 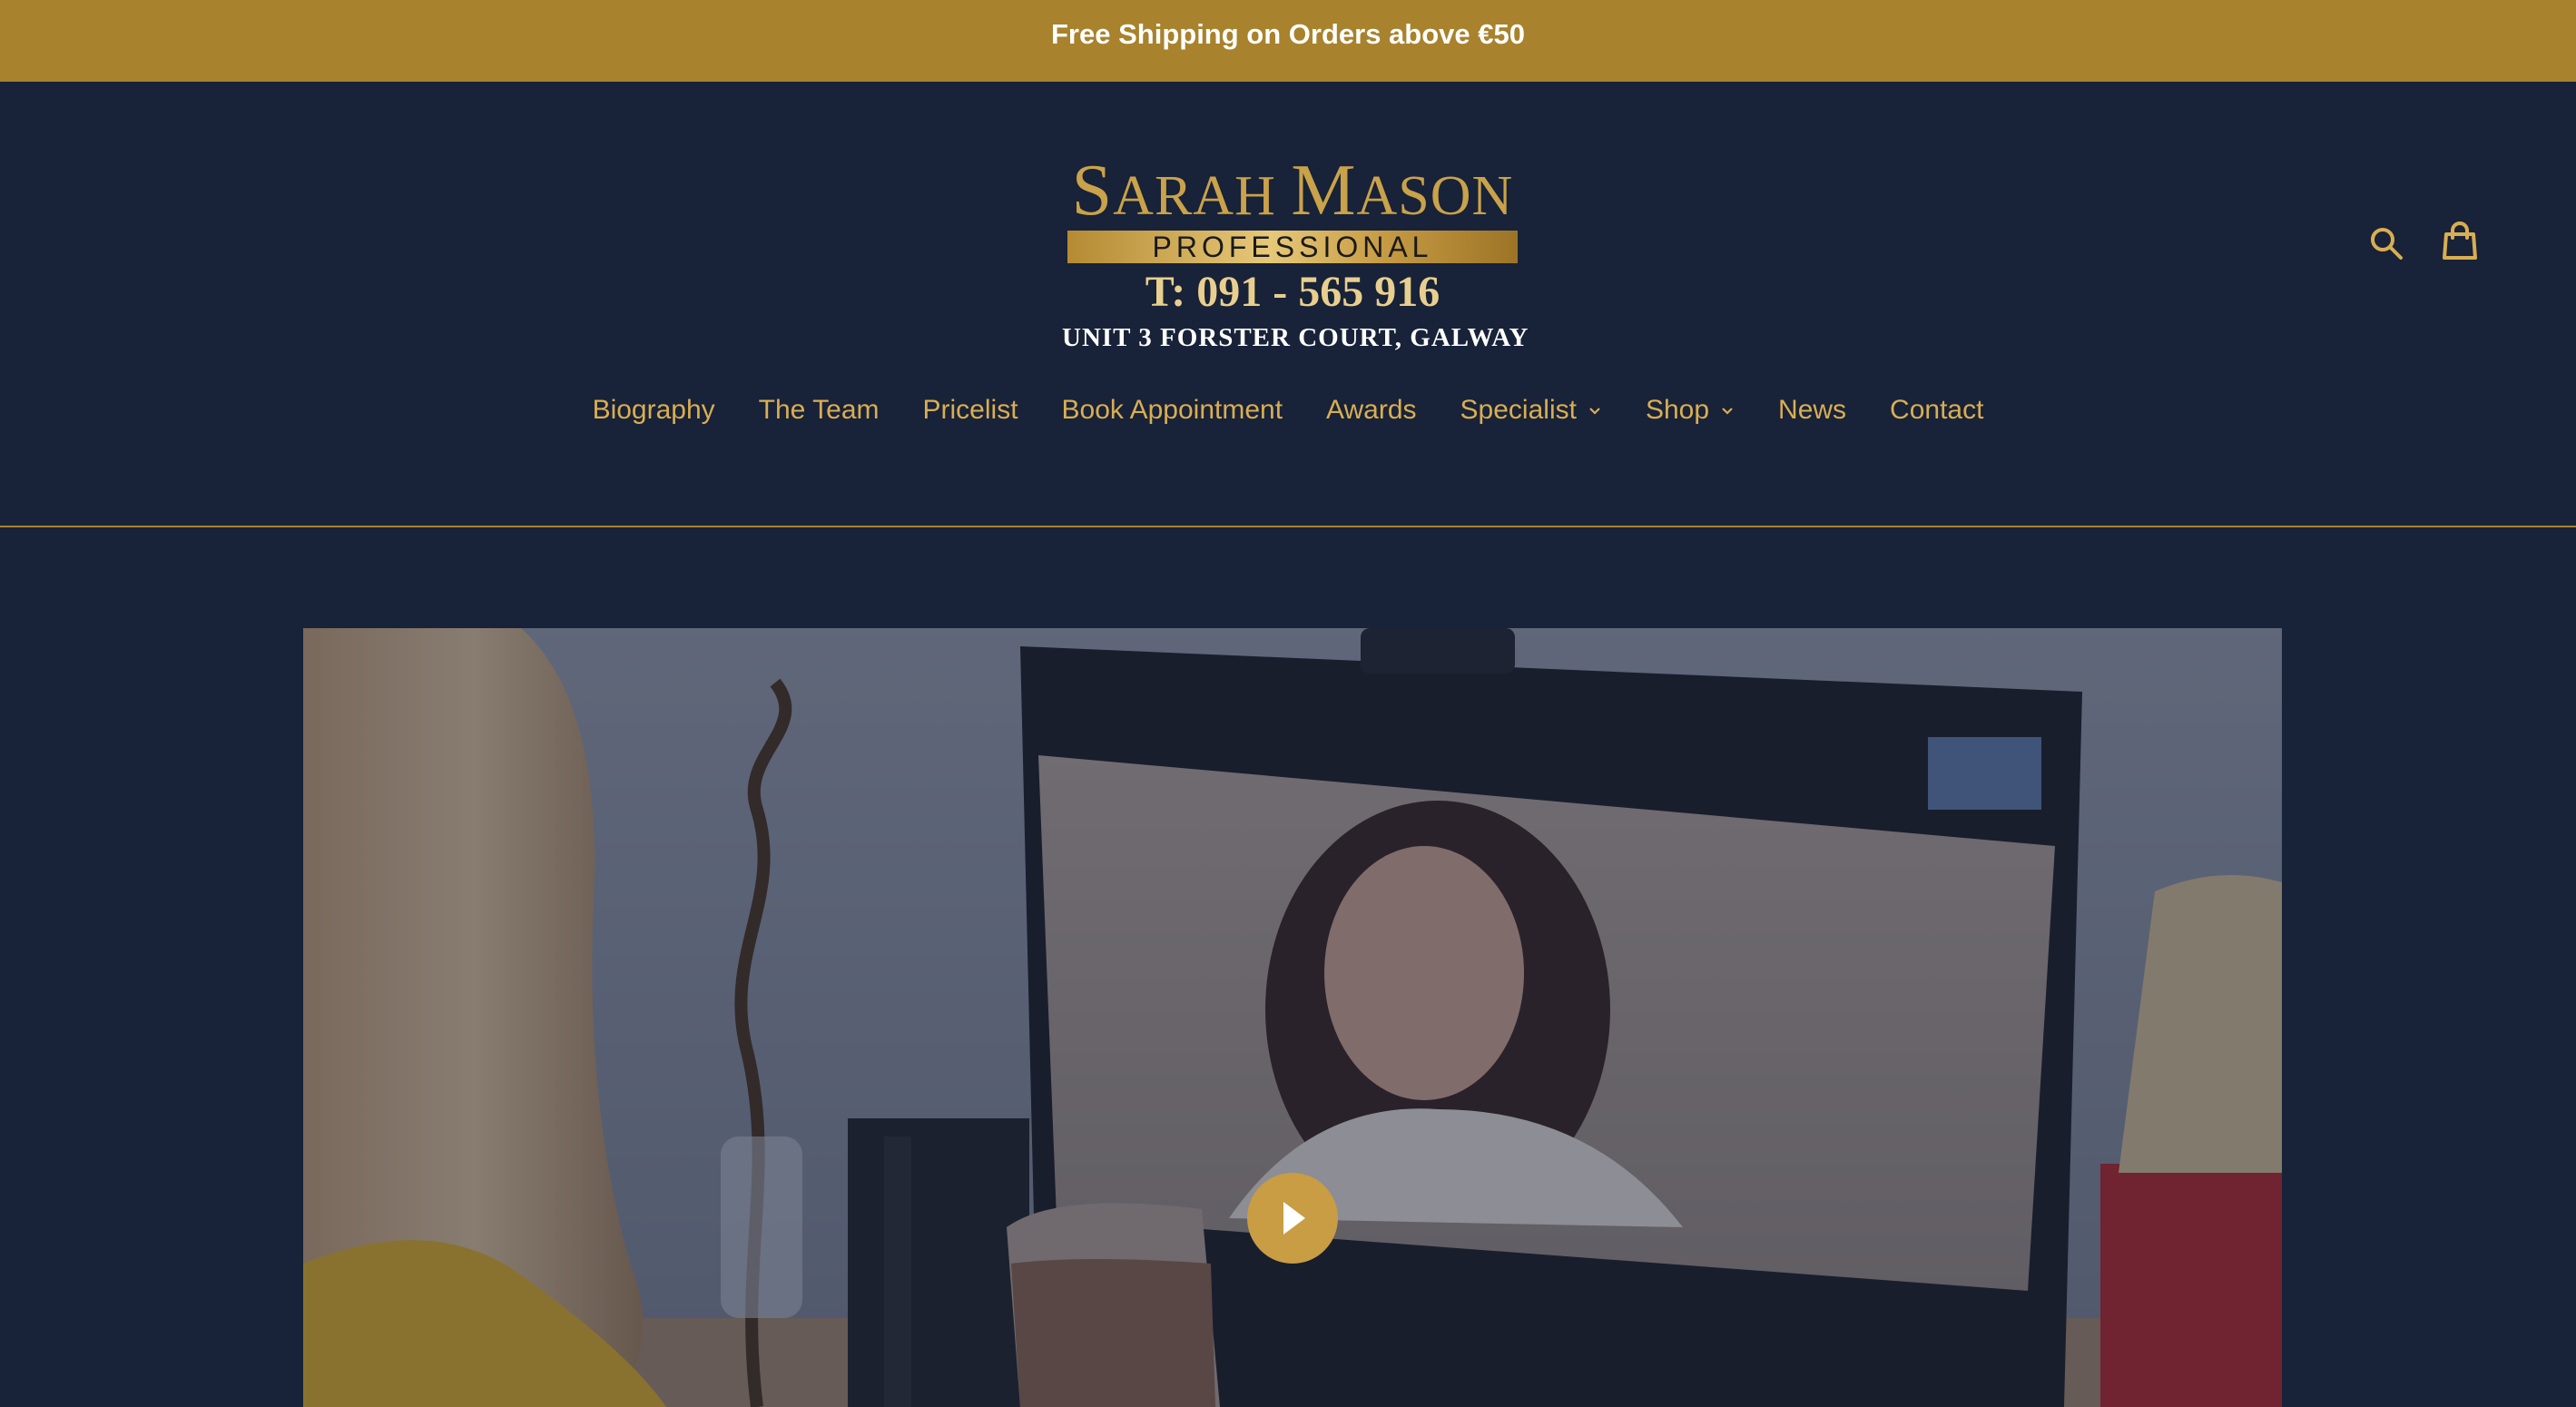 I want to click on nav-item-contact: Contact, so click(x=1936, y=410).